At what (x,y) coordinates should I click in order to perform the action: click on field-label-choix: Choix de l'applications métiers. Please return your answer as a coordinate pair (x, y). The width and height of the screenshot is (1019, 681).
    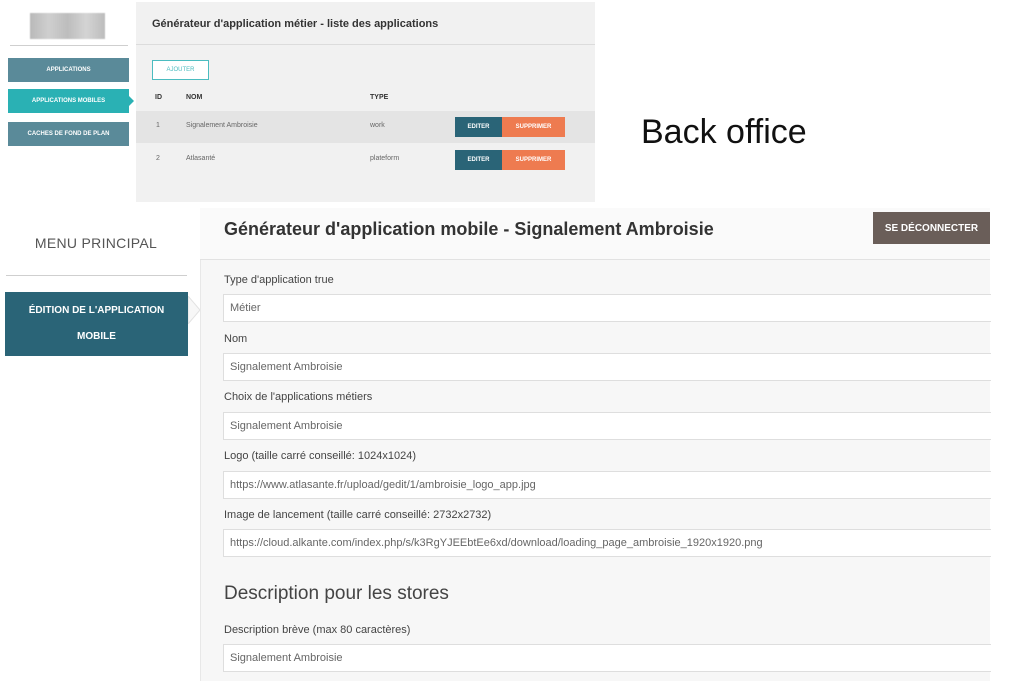
    Looking at the image, I should click on (298, 397).